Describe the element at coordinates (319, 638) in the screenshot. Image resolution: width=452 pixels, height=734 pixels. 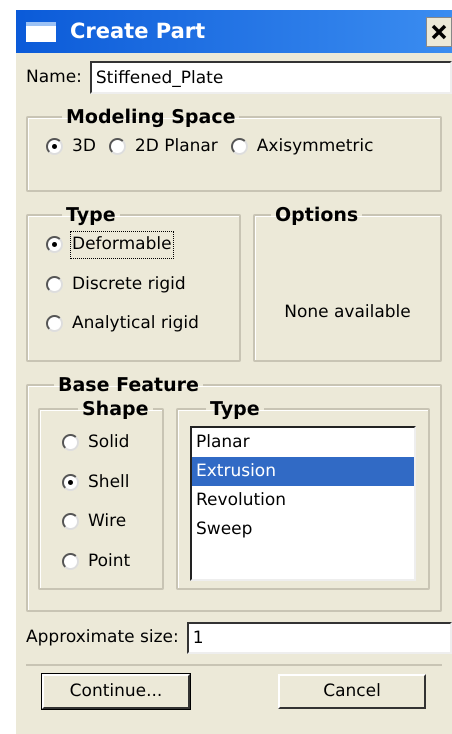
I see `size-field: 1` at that location.